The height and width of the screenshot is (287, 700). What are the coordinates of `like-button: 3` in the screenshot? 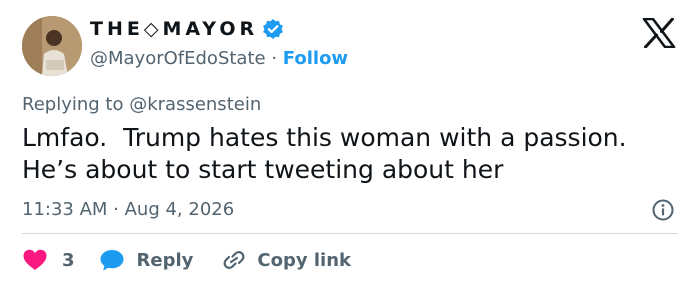 It's located at (48, 260).